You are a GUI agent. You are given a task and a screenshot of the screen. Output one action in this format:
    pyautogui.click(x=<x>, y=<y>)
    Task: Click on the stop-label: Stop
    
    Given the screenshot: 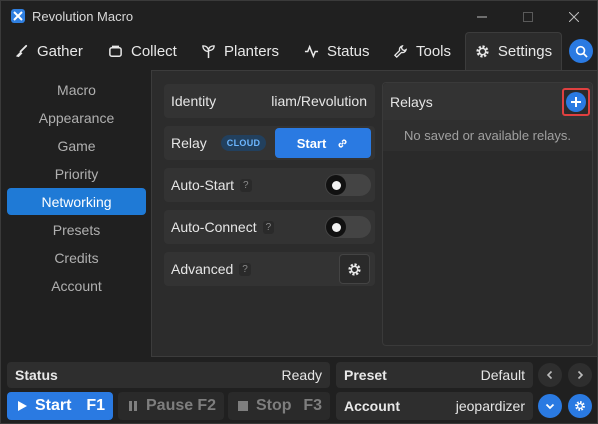 What is the action you would take?
    pyautogui.click(x=274, y=405)
    